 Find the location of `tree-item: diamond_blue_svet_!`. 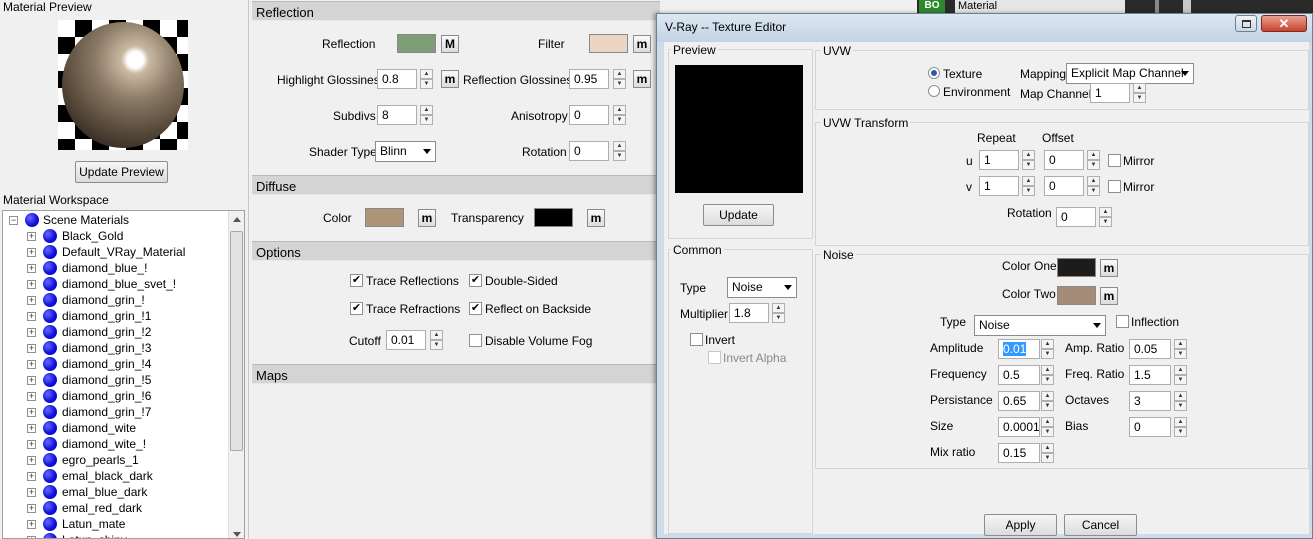

tree-item: diamond_blue_svet_! is located at coordinates (119, 284).